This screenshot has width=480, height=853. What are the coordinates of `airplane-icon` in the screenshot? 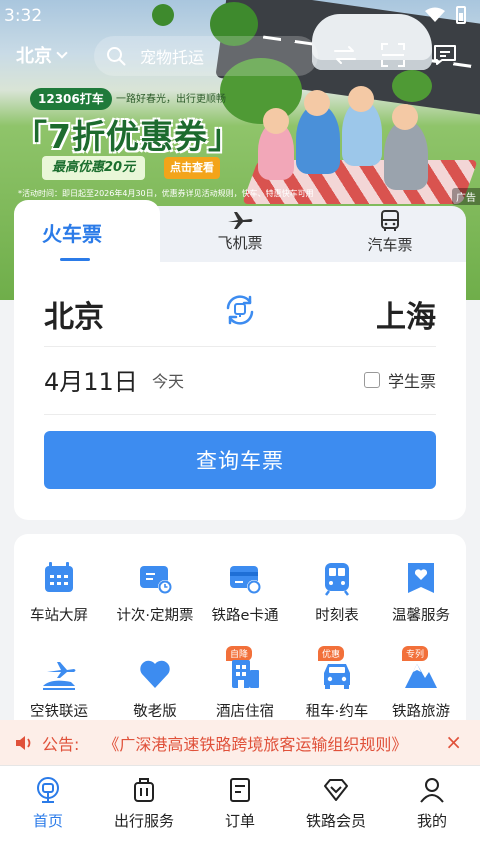 It's located at (240, 220).